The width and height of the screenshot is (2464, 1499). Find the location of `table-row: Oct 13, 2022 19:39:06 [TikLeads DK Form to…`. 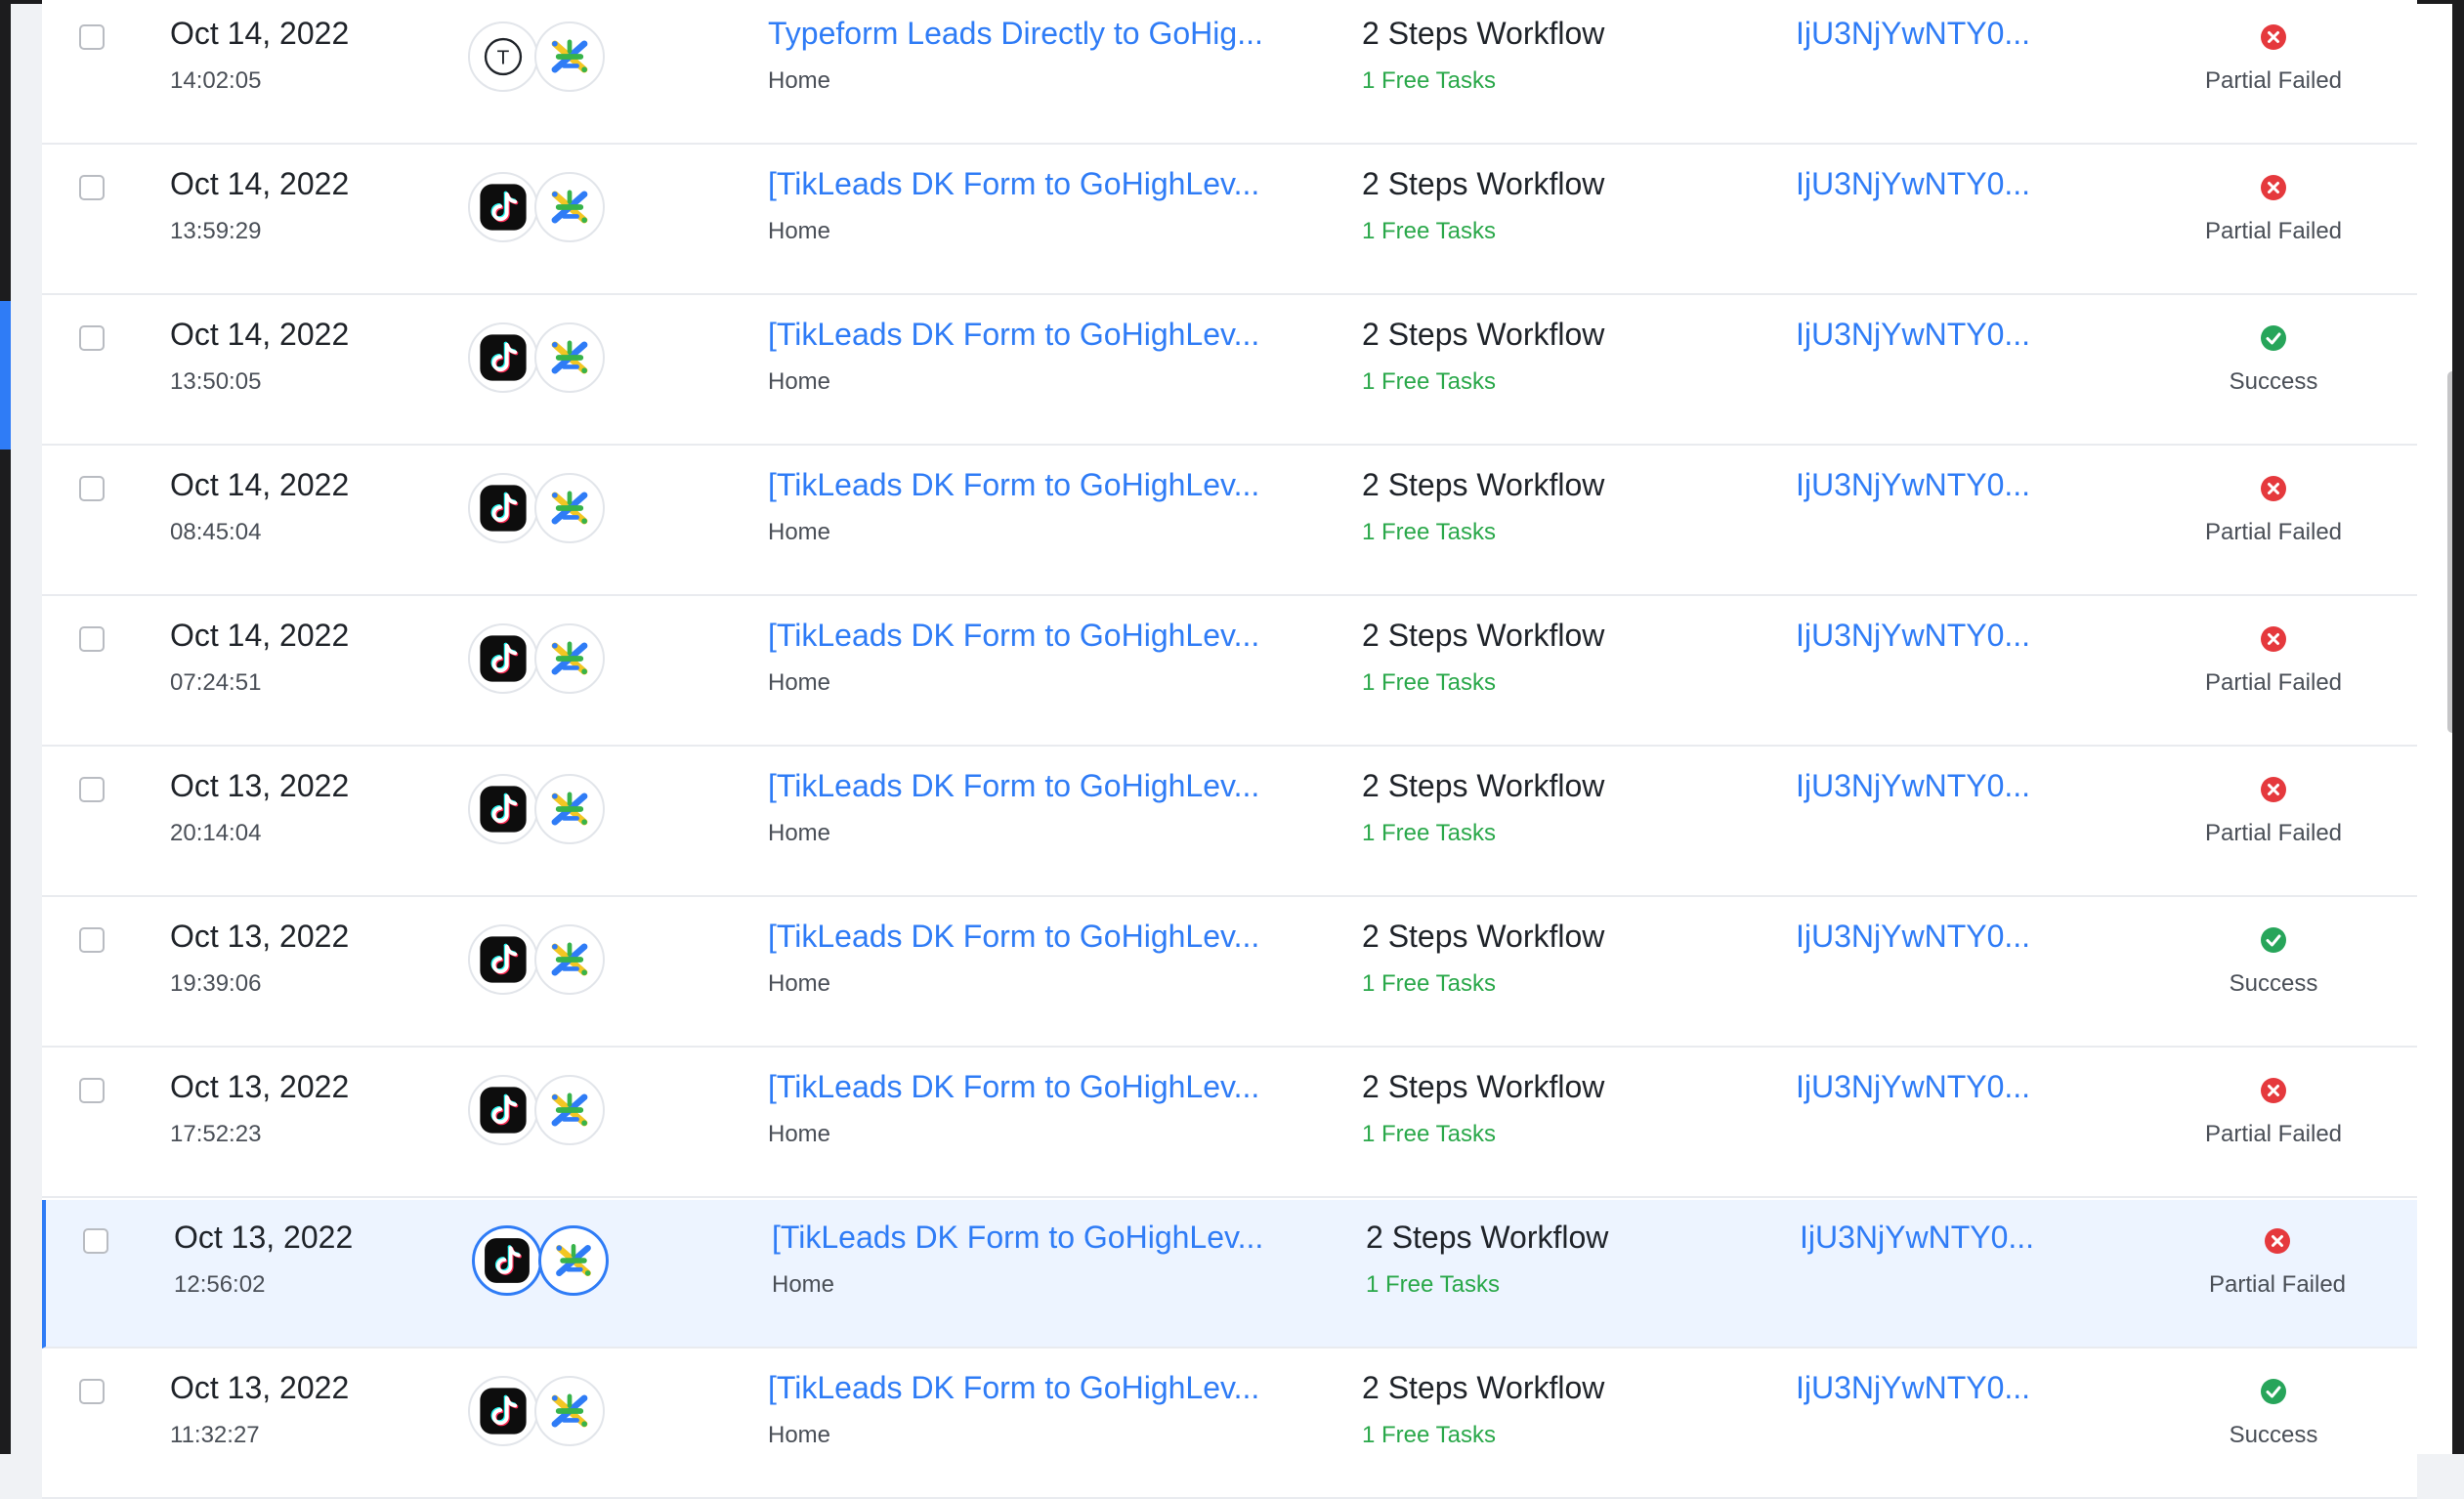

table-row: Oct 13, 2022 19:39:06 [TikLeads DK Form to… is located at coordinates (1229, 973).